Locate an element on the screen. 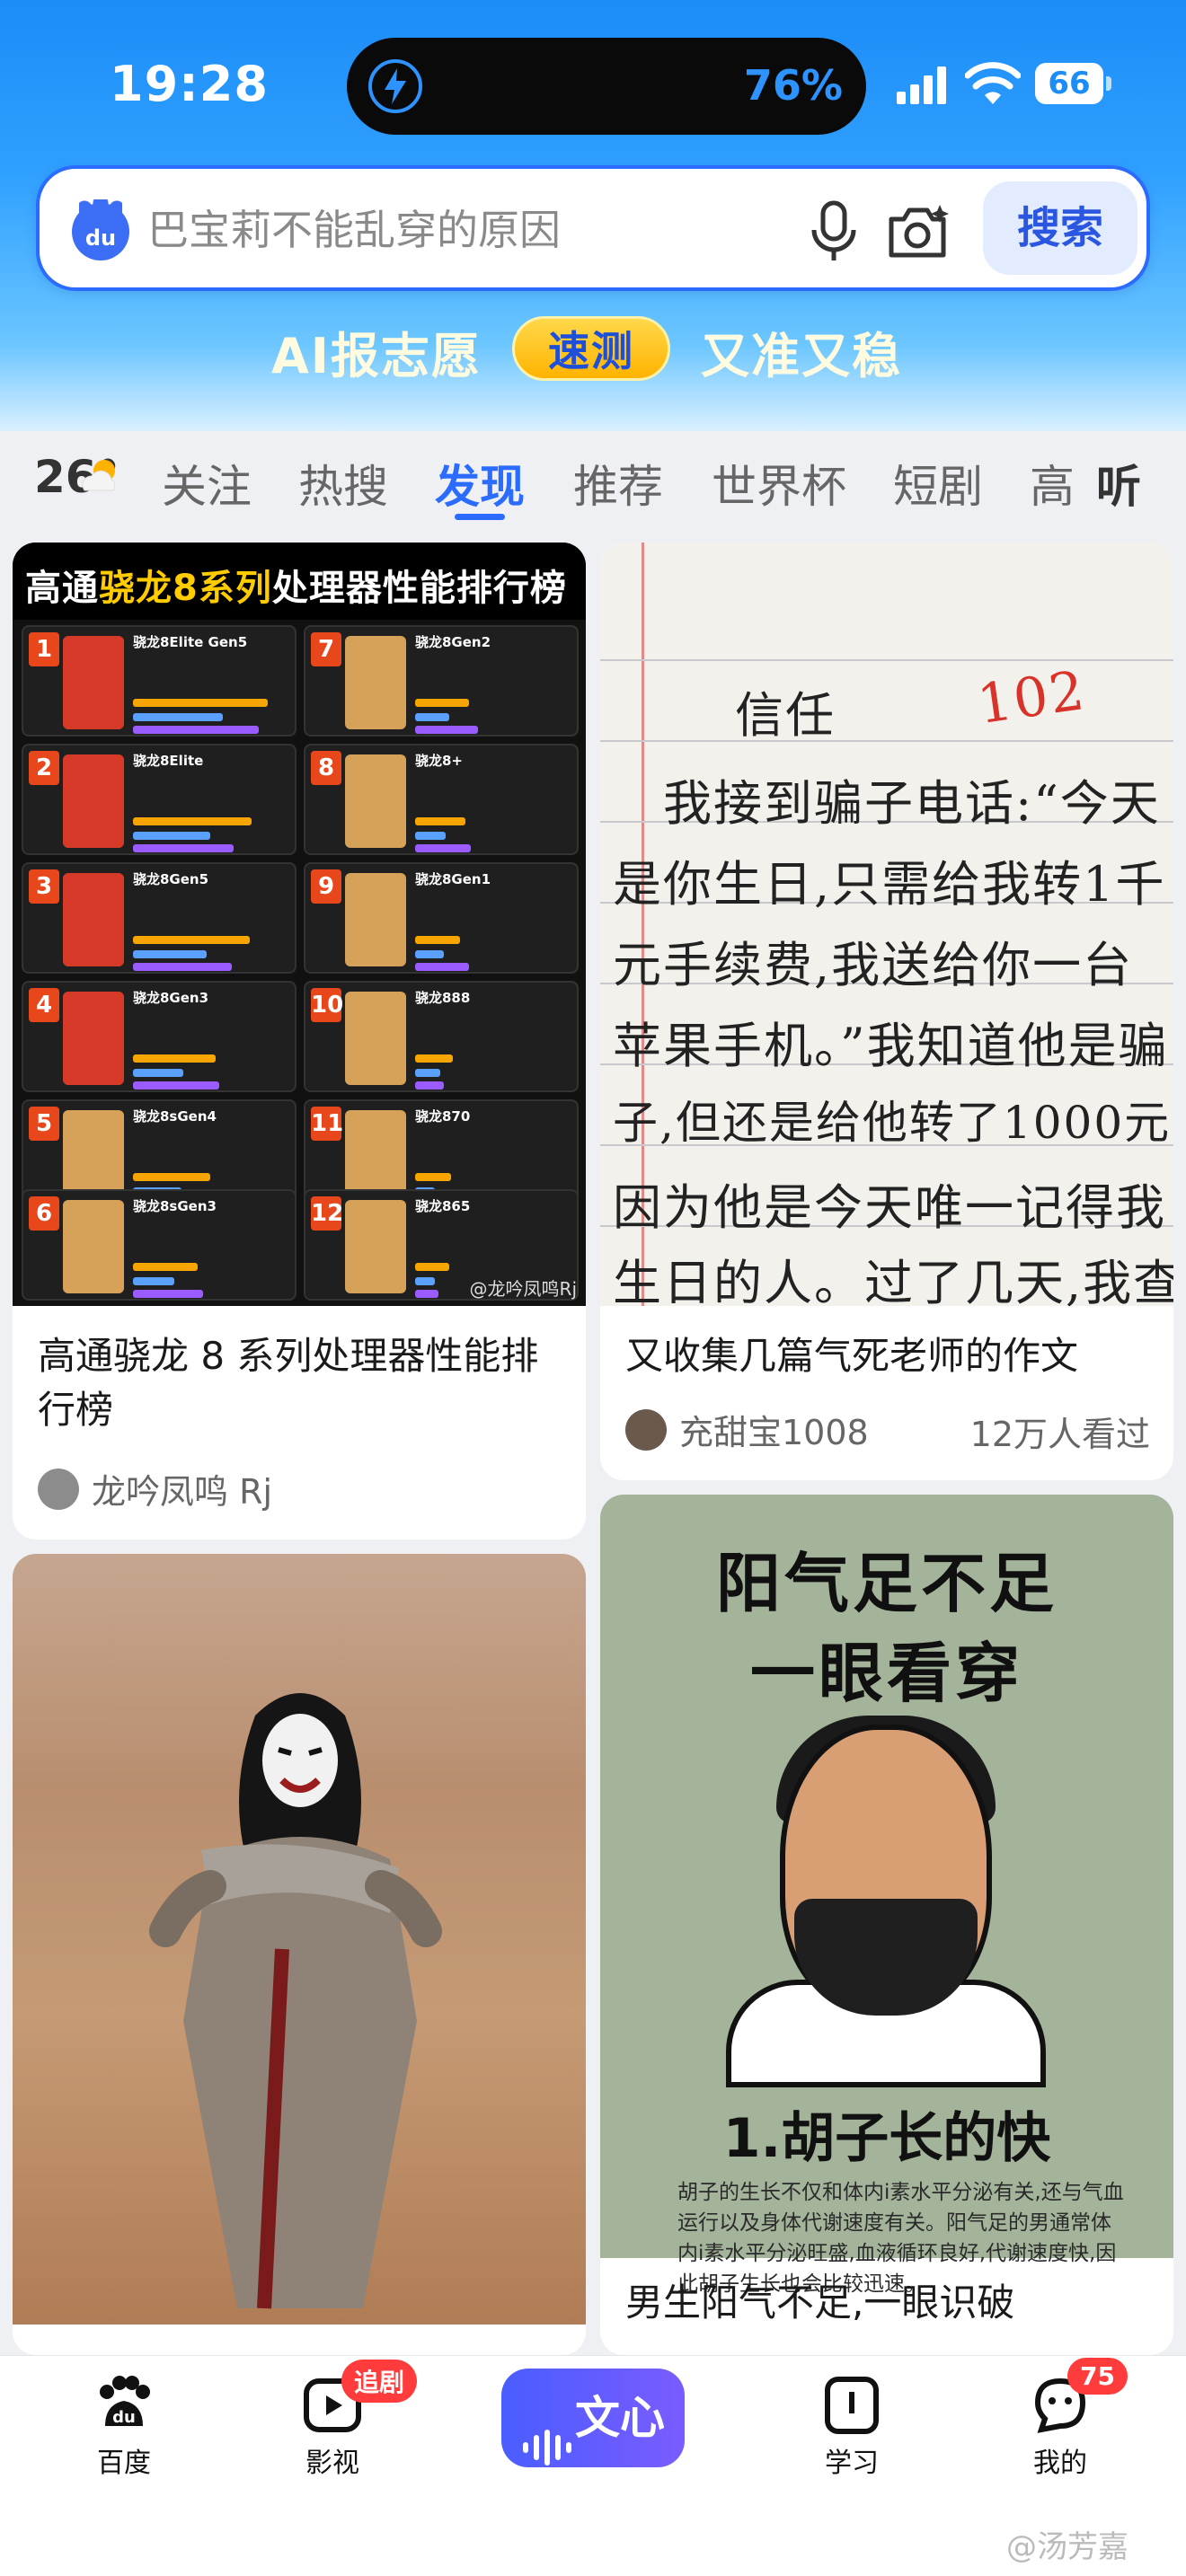 This screenshot has width=1186, height=2576. battery-percent: 76% is located at coordinates (793, 85).